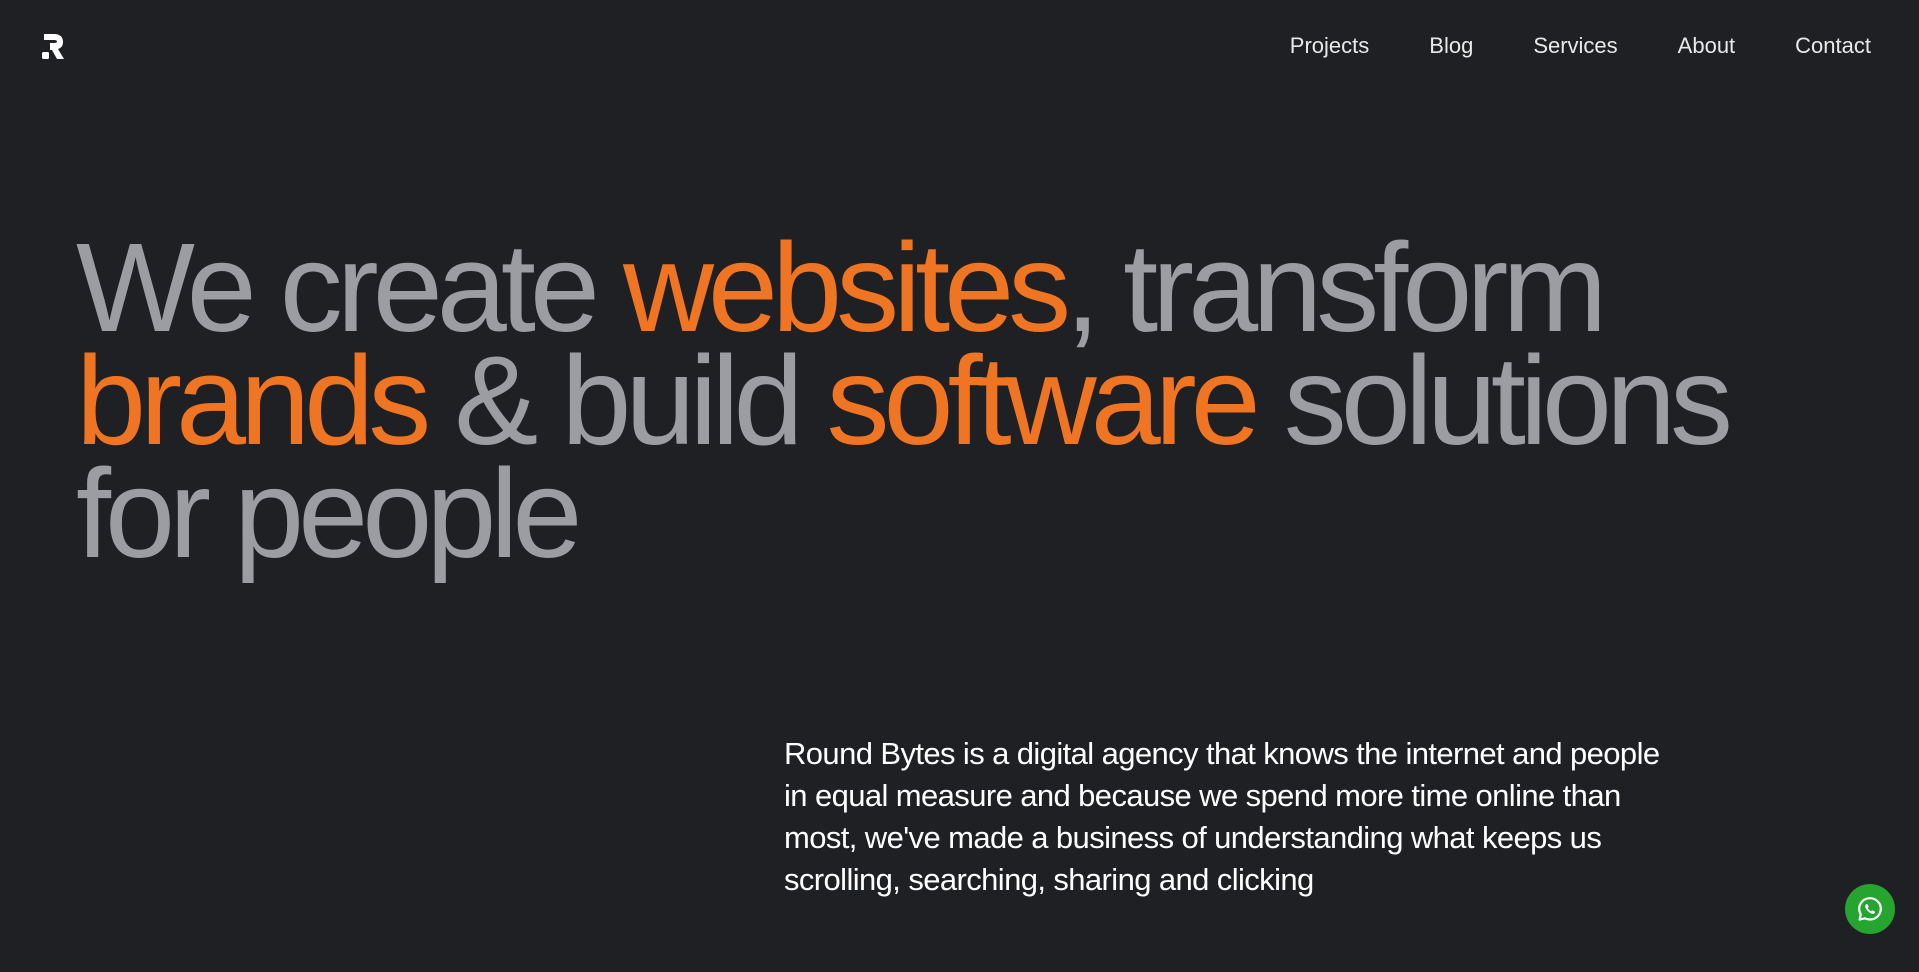 The width and height of the screenshot is (1919, 972). I want to click on whatsapp-chat-button, so click(1870, 909).